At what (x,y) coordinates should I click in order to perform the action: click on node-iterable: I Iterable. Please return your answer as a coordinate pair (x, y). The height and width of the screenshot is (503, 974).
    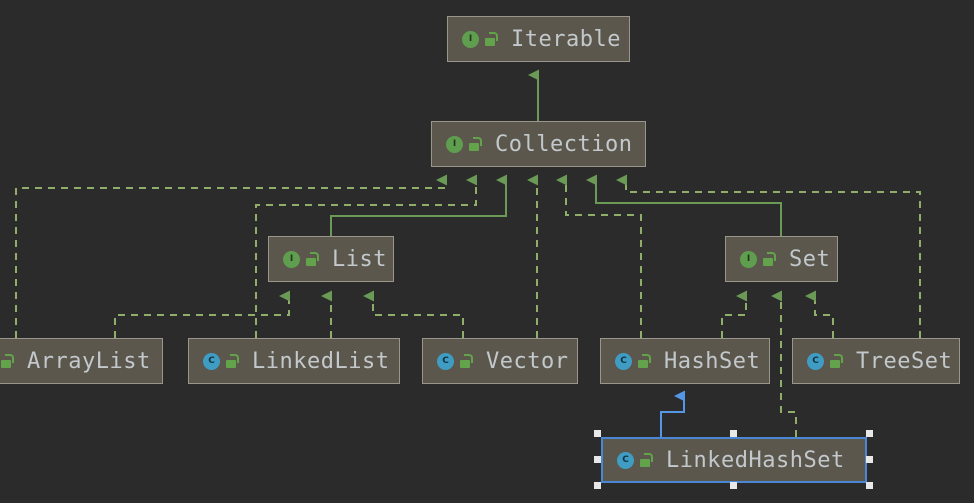
    Looking at the image, I should click on (538, 39).